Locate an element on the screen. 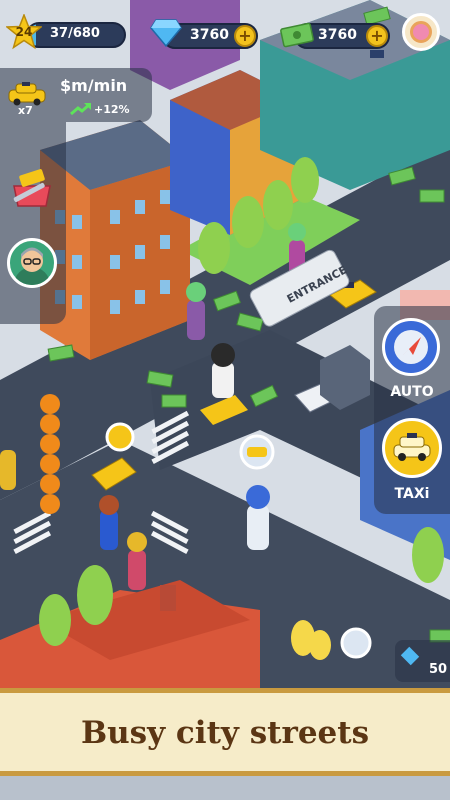  taxi-button is located at coordinates (412, 448).